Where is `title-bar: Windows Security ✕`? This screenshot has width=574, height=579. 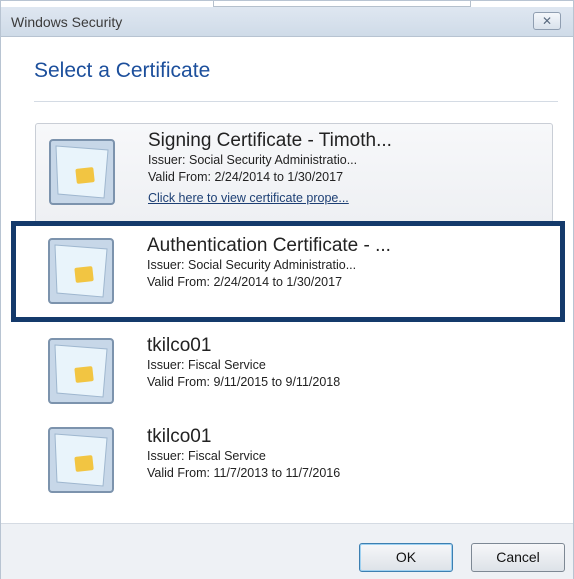
title-bar: Windows Security ✕ is located at coordinates (287, 22).